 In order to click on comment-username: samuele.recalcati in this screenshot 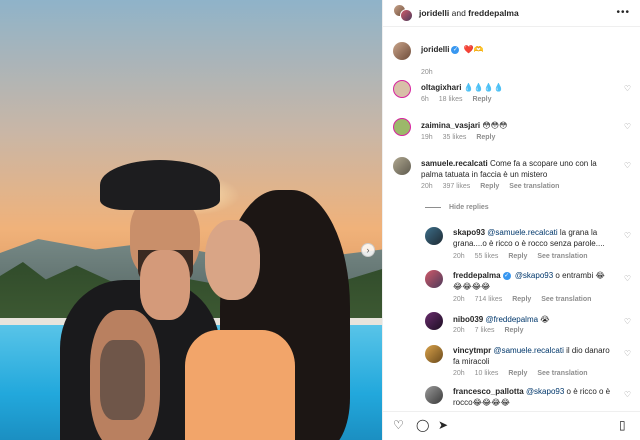, I will do `click(454, 163)`.